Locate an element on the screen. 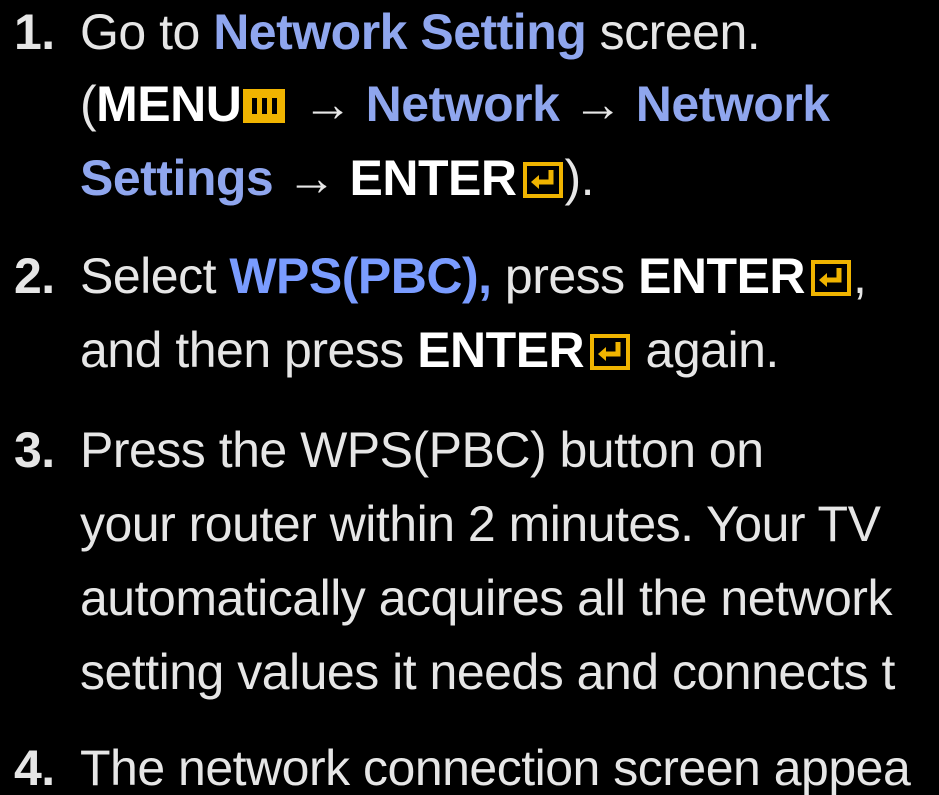 Image resolution: width=939 pixels, height=795 pixels. step-3-line-2: your router within 2 minutes. Your TV is located at coordinates (480, 524).